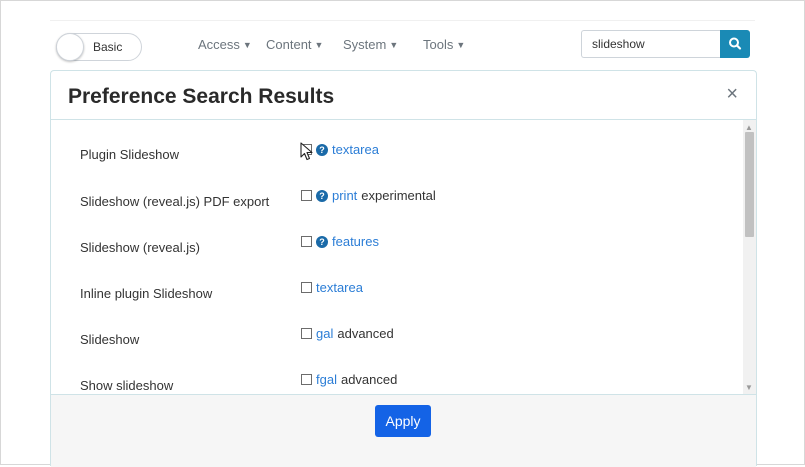 Image resolution: width=805 pixels, height=467 pixels. What do you see at coordinates (219, 44) in the screenshot?
I see `menu-access-label: Access` at bounding box center [219, 44].